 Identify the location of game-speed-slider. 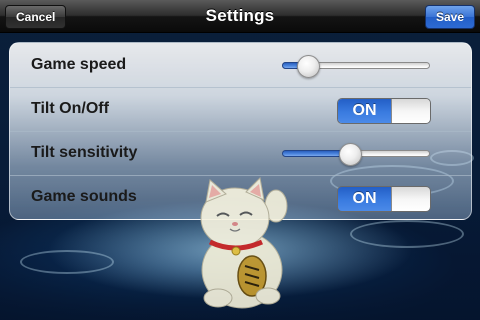
(356, 66).